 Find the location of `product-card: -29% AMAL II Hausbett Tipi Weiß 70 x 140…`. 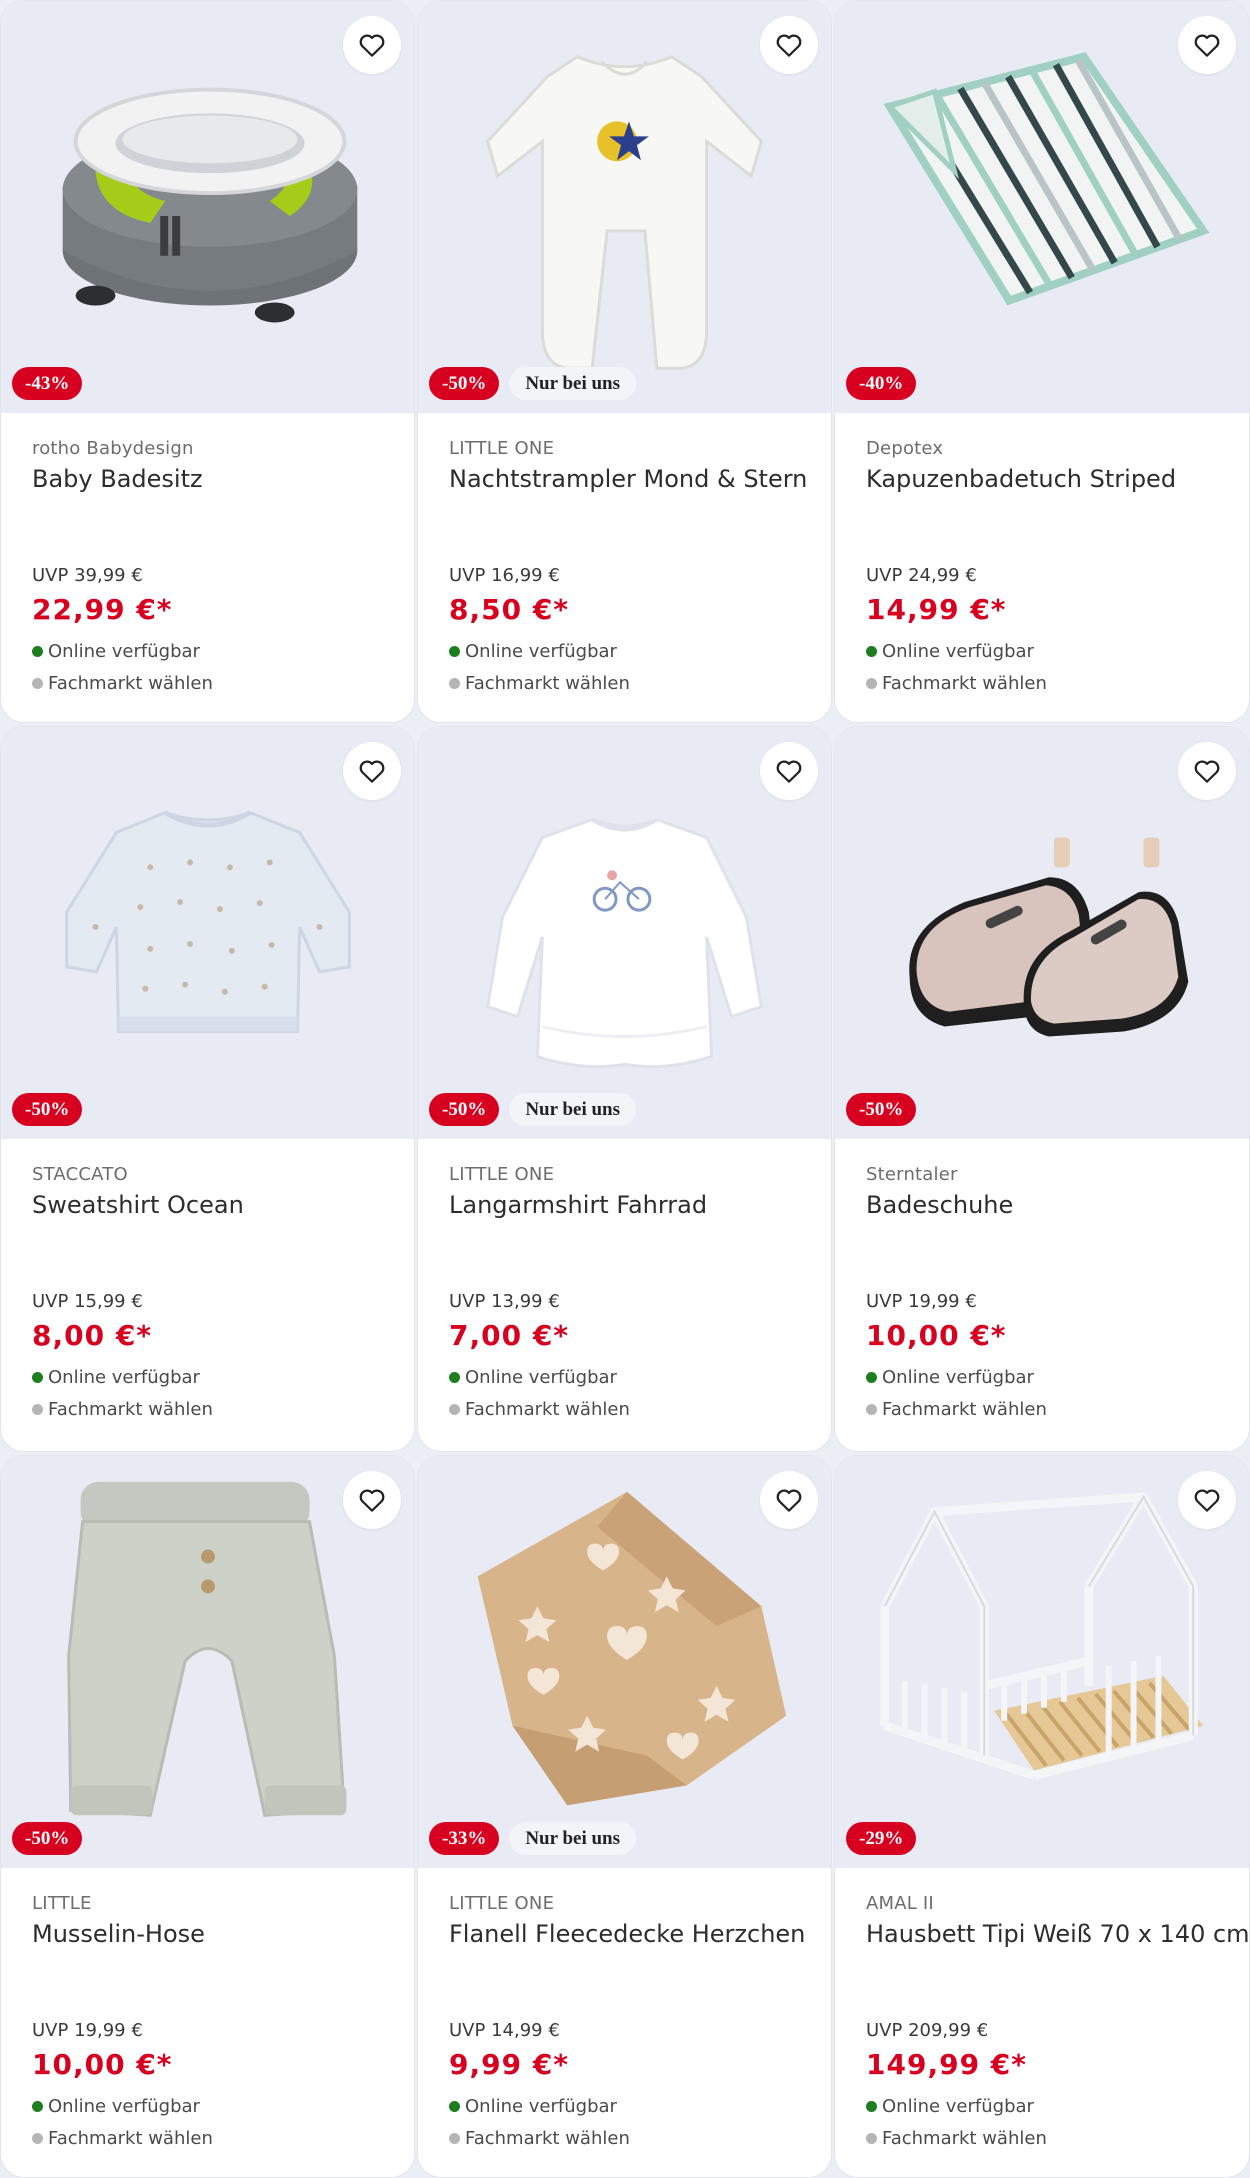

product-card: -29% AMAL II Hausbett Tipi Weiß 70 x 140… is located at coordinates (1042, 1816).